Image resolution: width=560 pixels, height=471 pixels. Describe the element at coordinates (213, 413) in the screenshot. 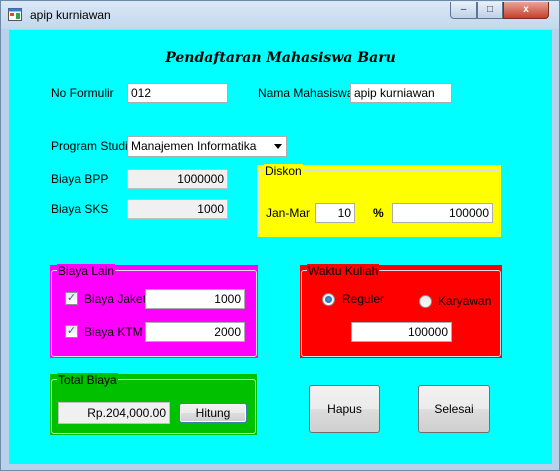

I see `hitung-button: Hitung` at that location.